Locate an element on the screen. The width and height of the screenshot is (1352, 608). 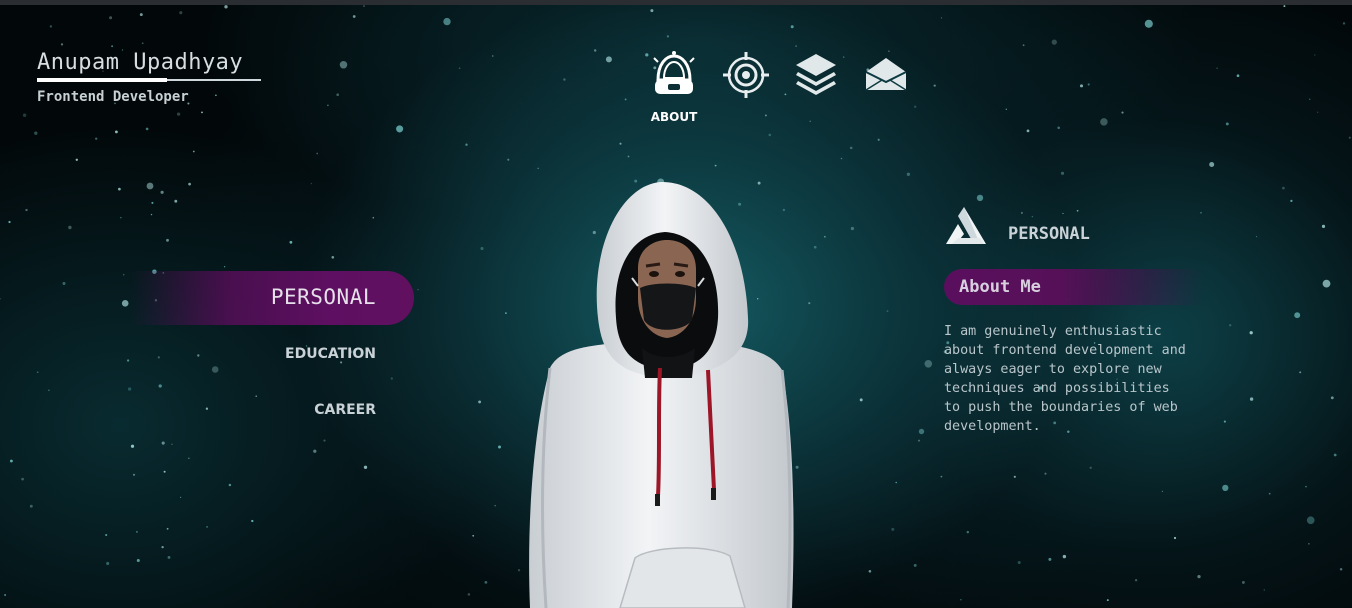
brand-role: Frontend Developer is located at coordinates (113, 97).